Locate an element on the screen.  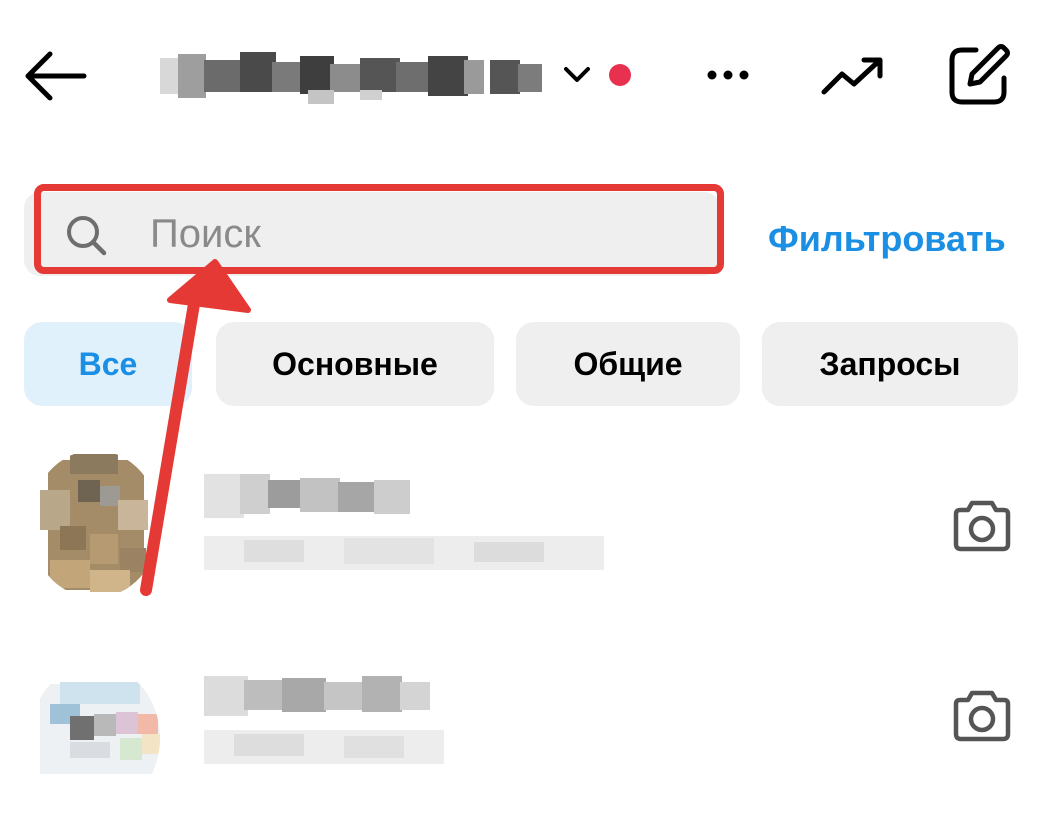
back-button is located at coordinates (55, 76).